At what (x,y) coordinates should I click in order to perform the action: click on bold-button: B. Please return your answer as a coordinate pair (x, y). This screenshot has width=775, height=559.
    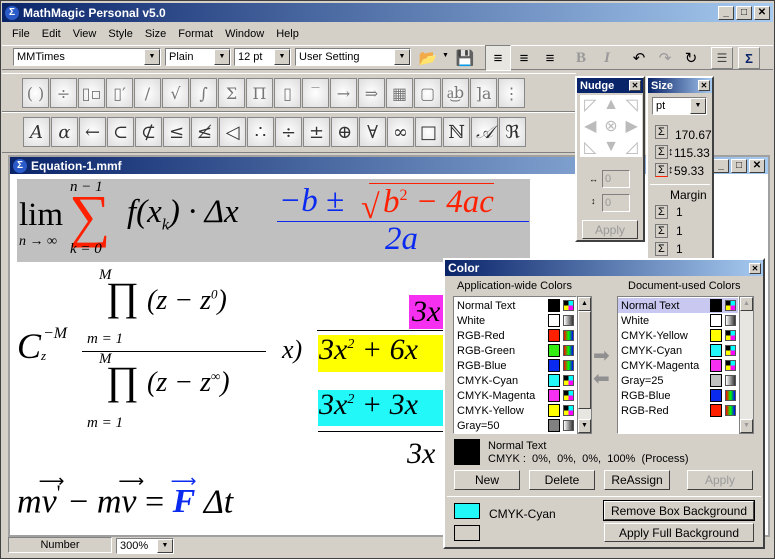
    Looking at the image, I should click on (581, 58).